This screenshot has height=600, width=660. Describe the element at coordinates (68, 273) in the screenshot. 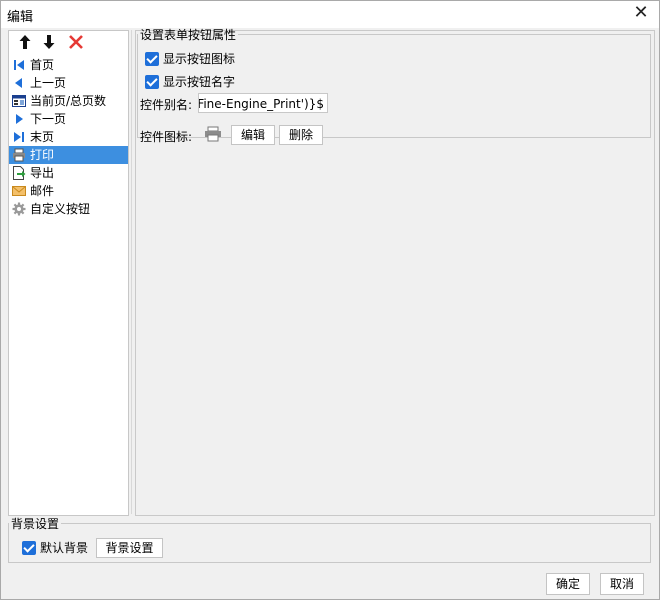

I see `button-list-panel: 首页 上一页 当前页/总页数 下一页 末页 打印 导出 邮件 自定义按钮` at that location.